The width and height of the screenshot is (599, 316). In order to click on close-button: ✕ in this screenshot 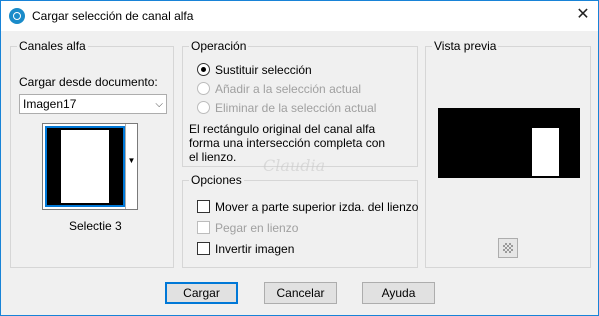, I will do `click(583, 16)`.